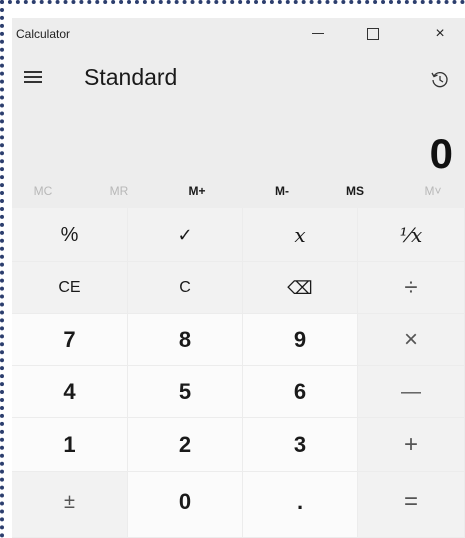  Describe the element at coordinates (355, 191) in the screenshot. I see `memory-store-button: MS` at that location.